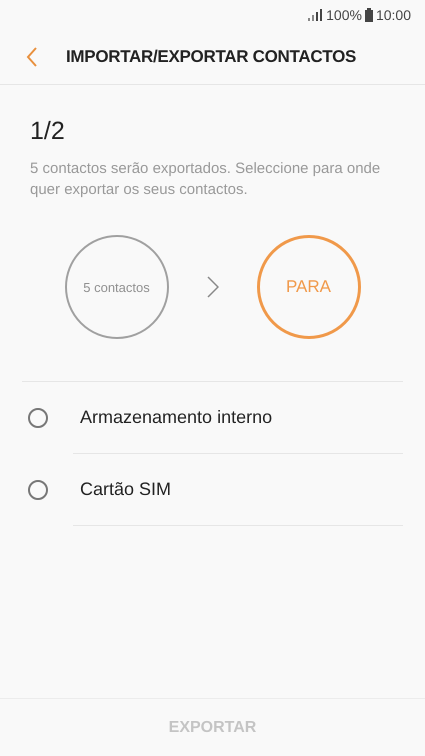  I want to click on flow-circle: PARA, so click(308, 287).